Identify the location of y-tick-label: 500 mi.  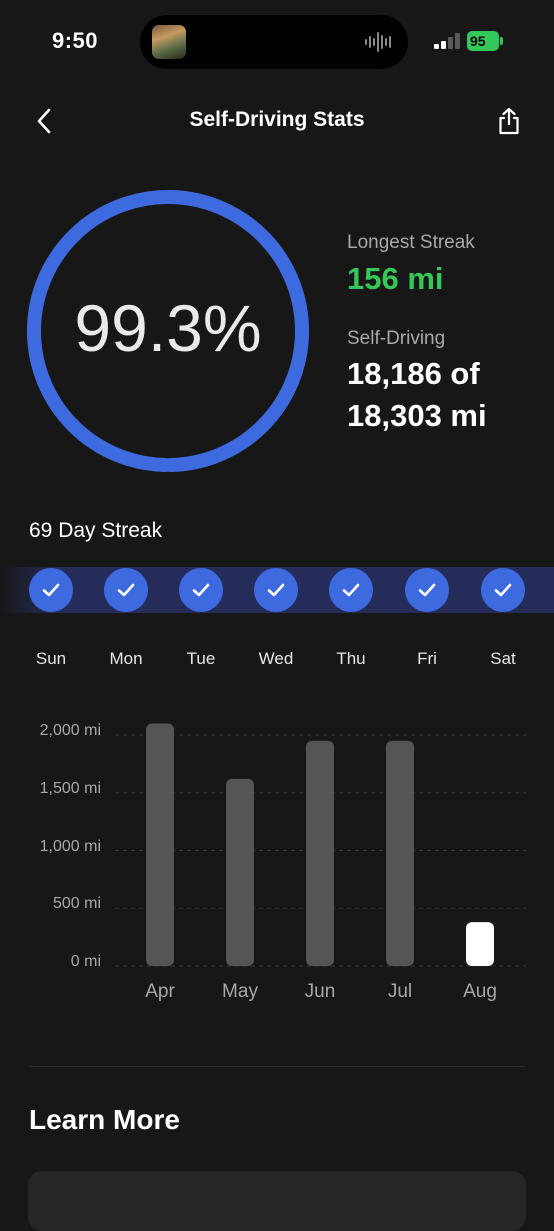
(76, 904).